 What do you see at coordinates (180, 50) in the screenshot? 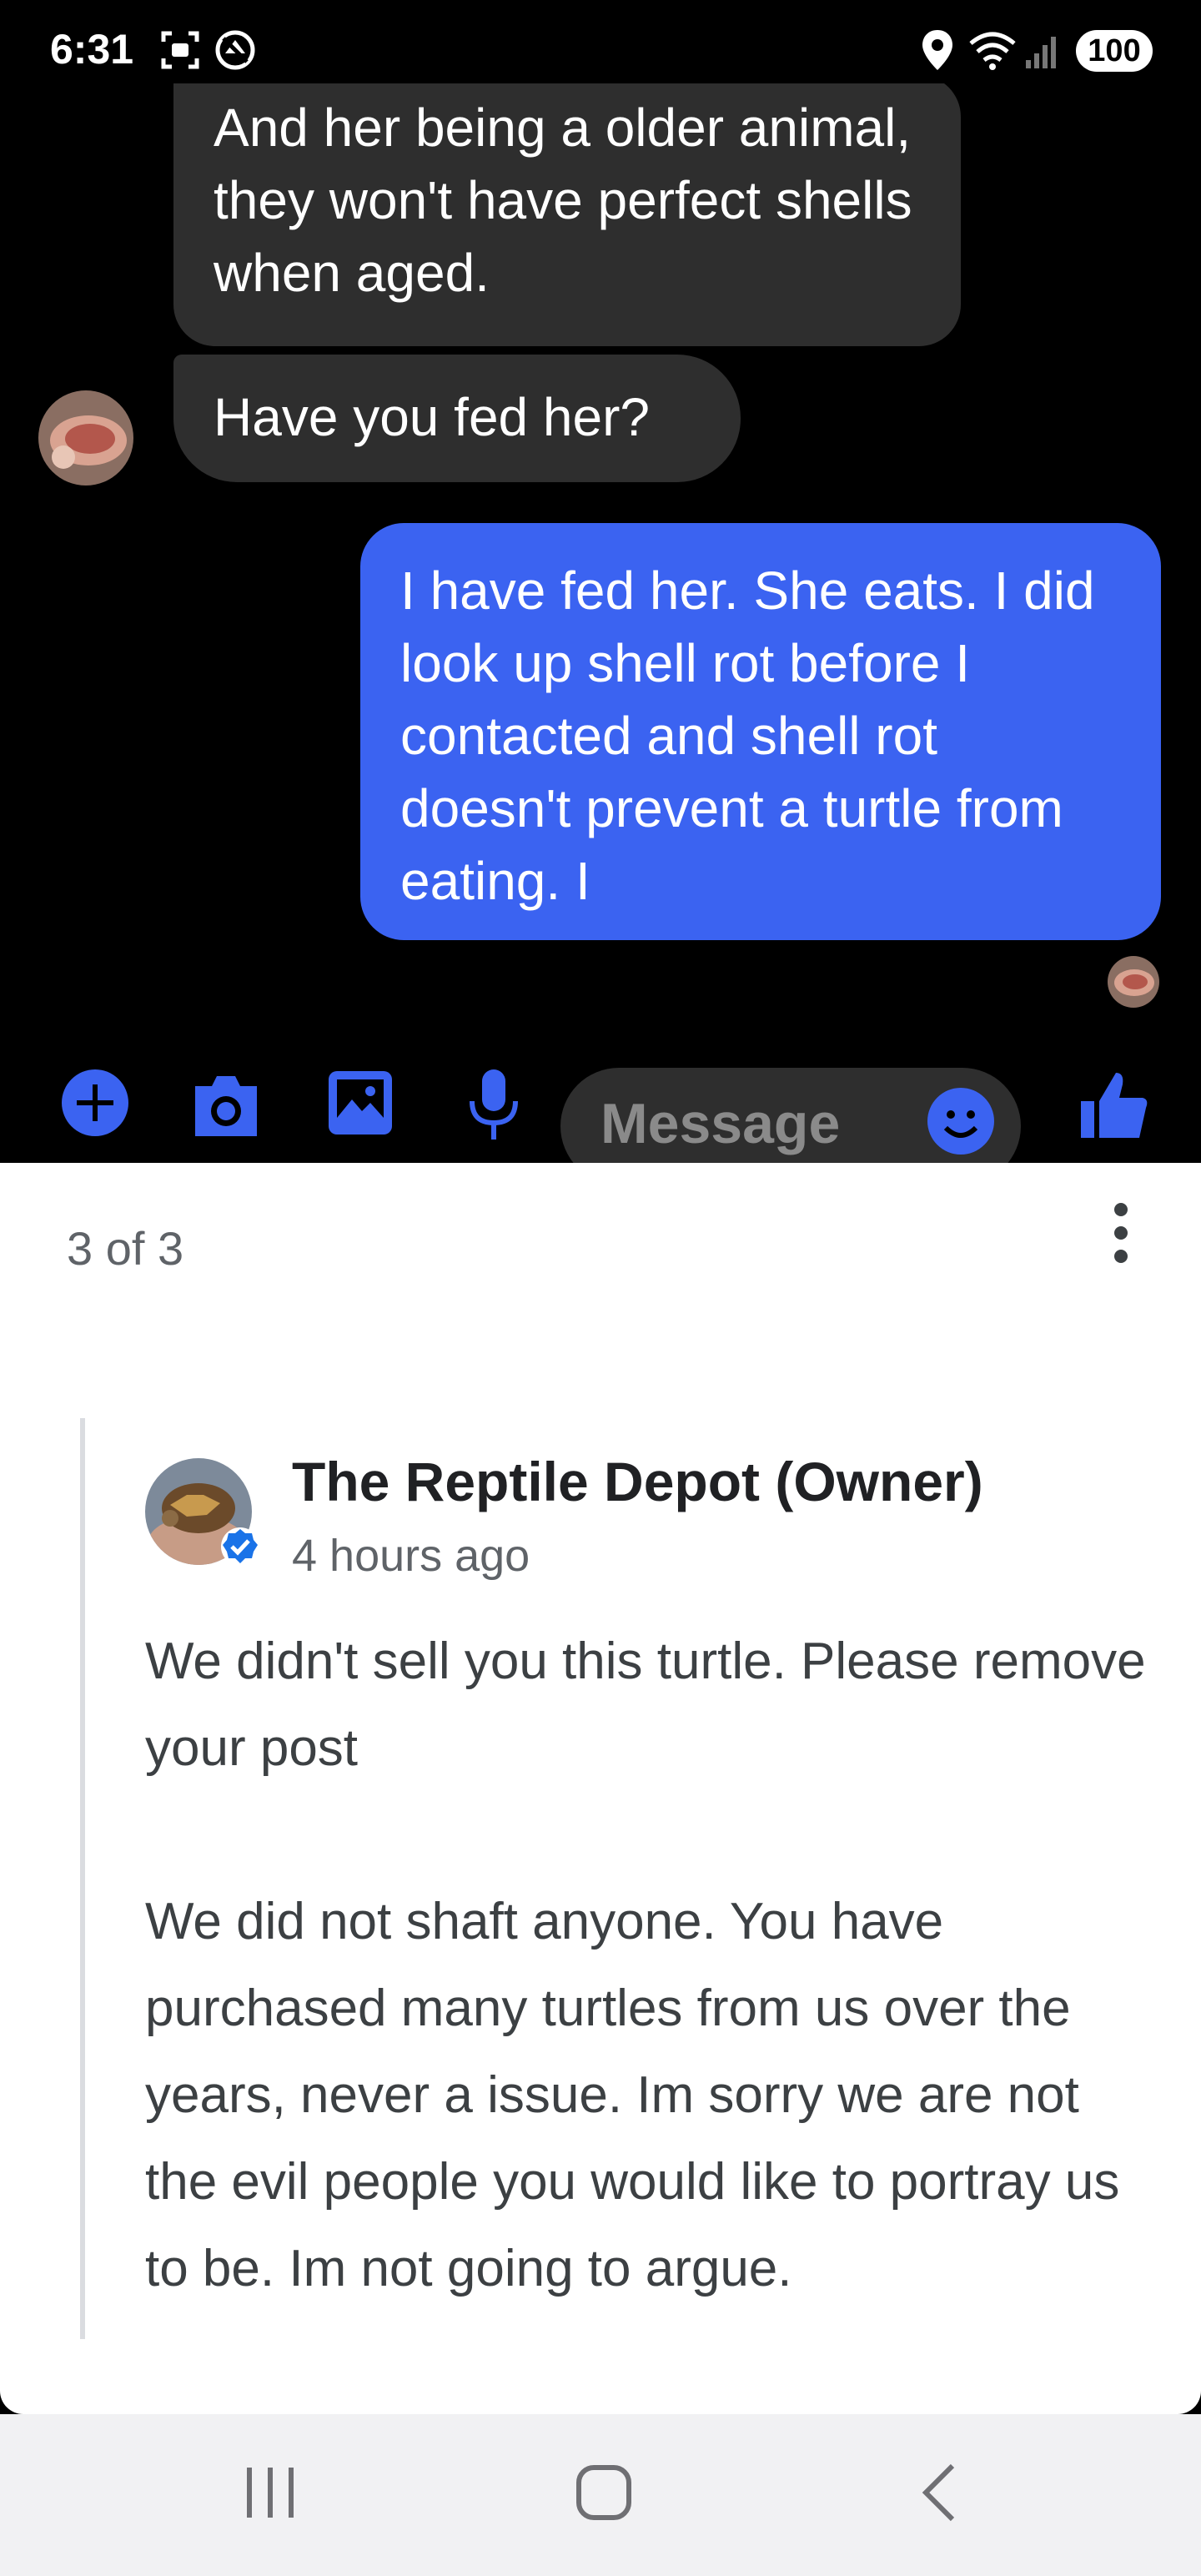
I see `screenshot-icon` at bounding box center [180, 50].